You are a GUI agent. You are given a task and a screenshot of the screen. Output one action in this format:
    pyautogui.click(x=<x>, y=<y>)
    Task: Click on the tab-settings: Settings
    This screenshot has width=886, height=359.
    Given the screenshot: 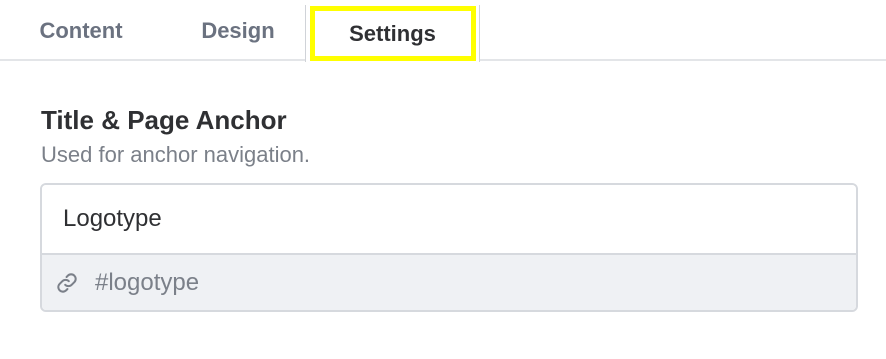 What is the action you would take?
    pyautogui.click(x=392, y=33)
    